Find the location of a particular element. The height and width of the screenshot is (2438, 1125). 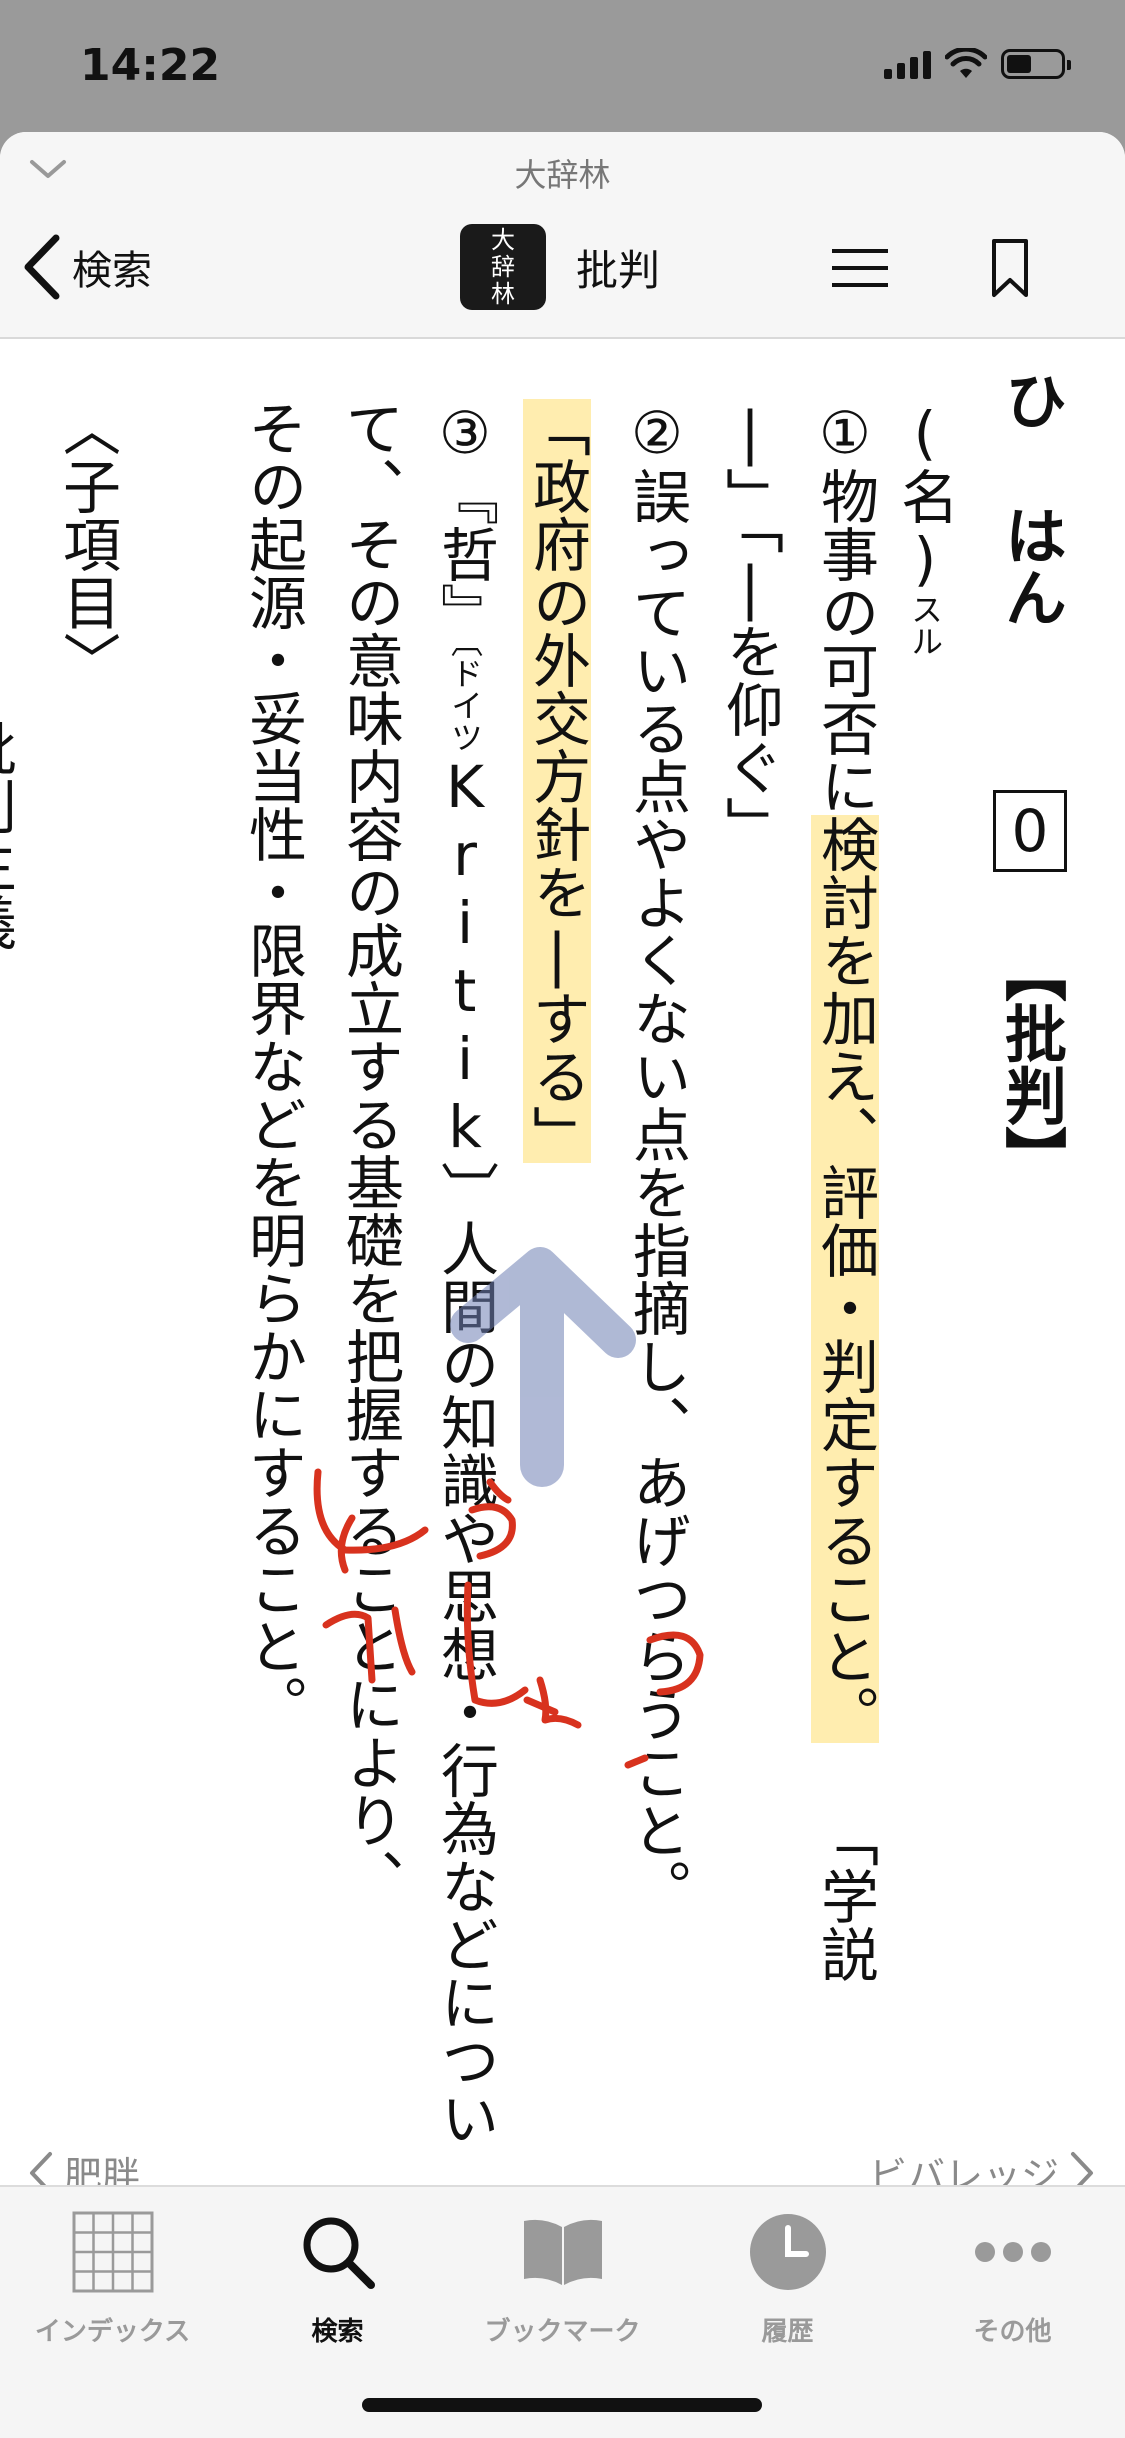

tab-more-label: その他 is located at coordinates (1012, 2332).